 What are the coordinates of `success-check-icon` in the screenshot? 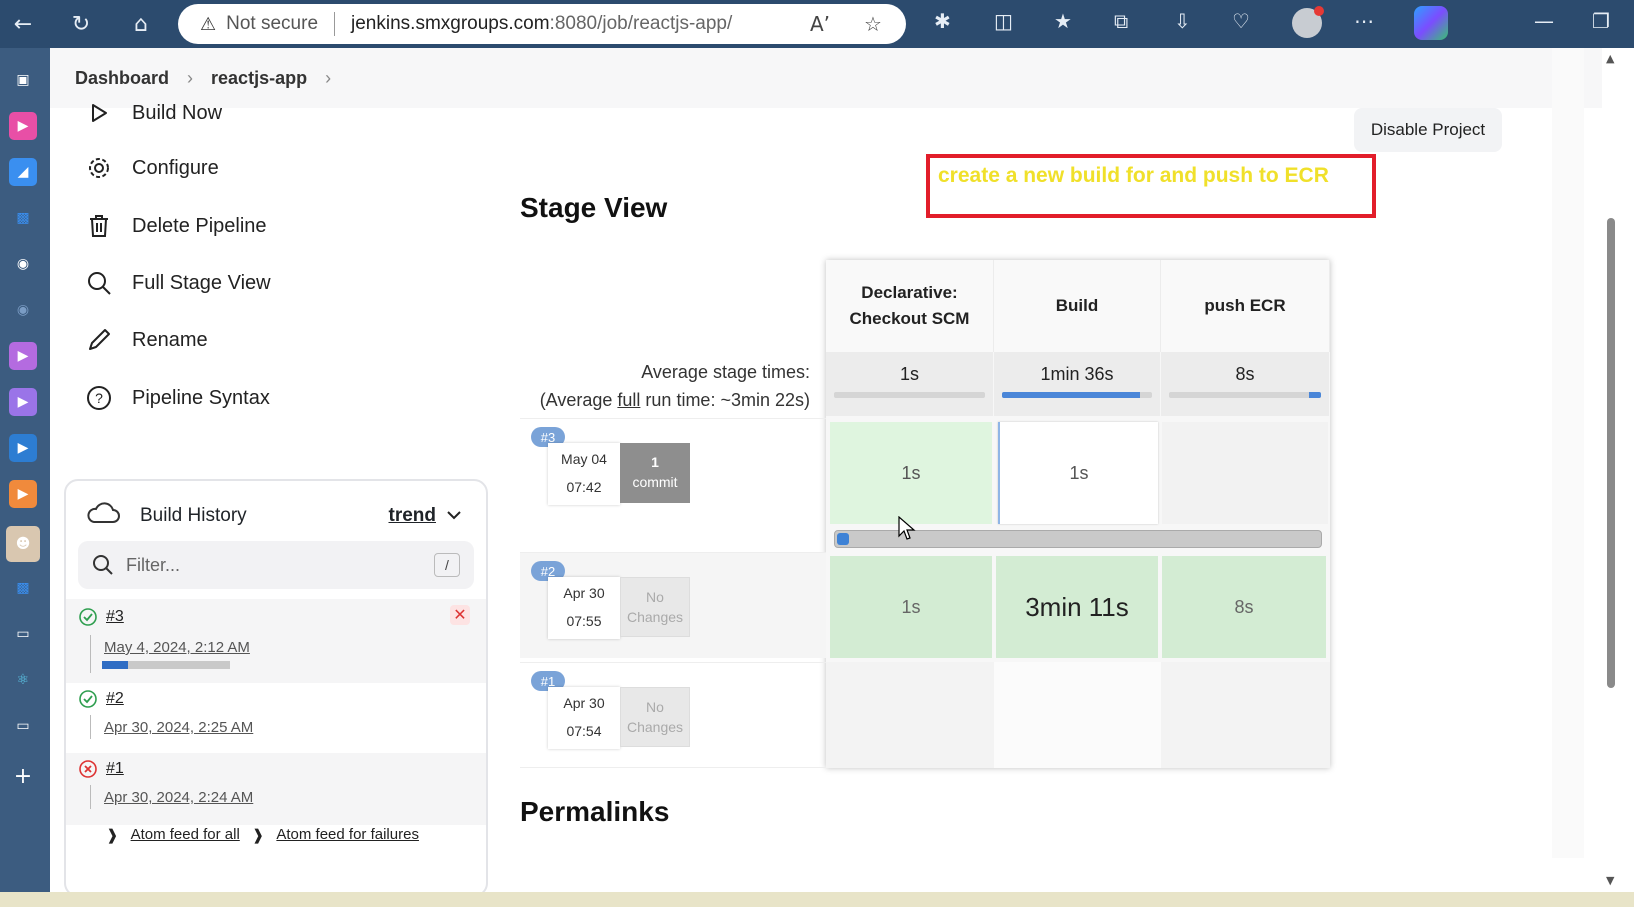 It's located at (88, 701).